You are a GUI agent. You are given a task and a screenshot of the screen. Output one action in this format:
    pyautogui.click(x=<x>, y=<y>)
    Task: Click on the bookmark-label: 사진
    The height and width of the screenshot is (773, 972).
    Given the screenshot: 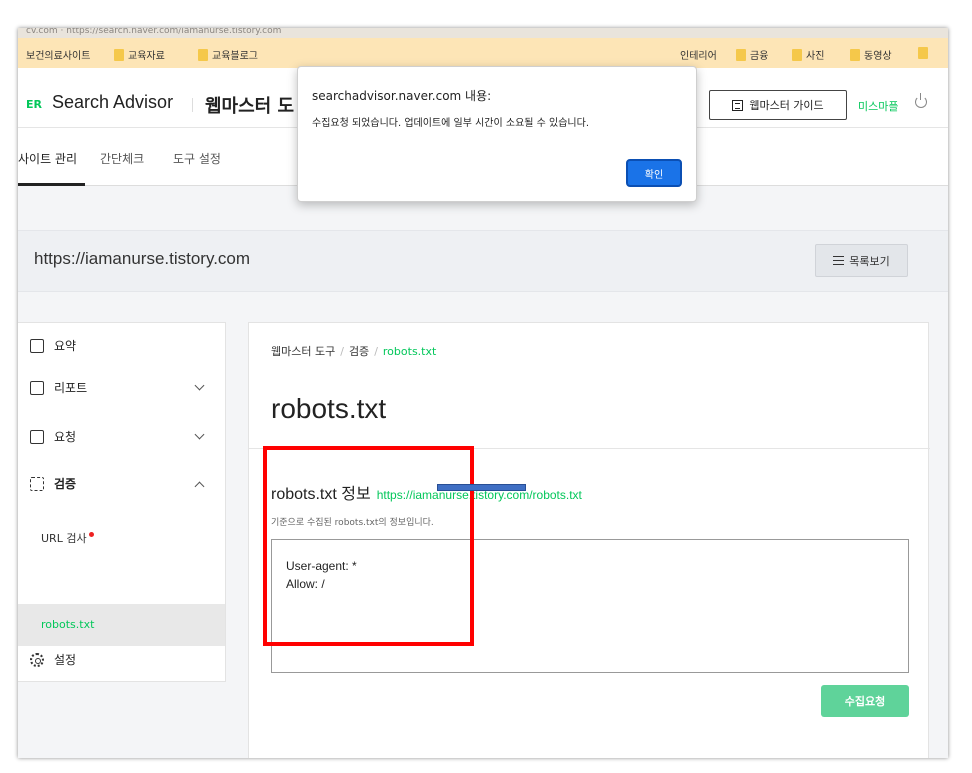 What is the action you would take?
    pyautogui.click(x=815, y=56)
    